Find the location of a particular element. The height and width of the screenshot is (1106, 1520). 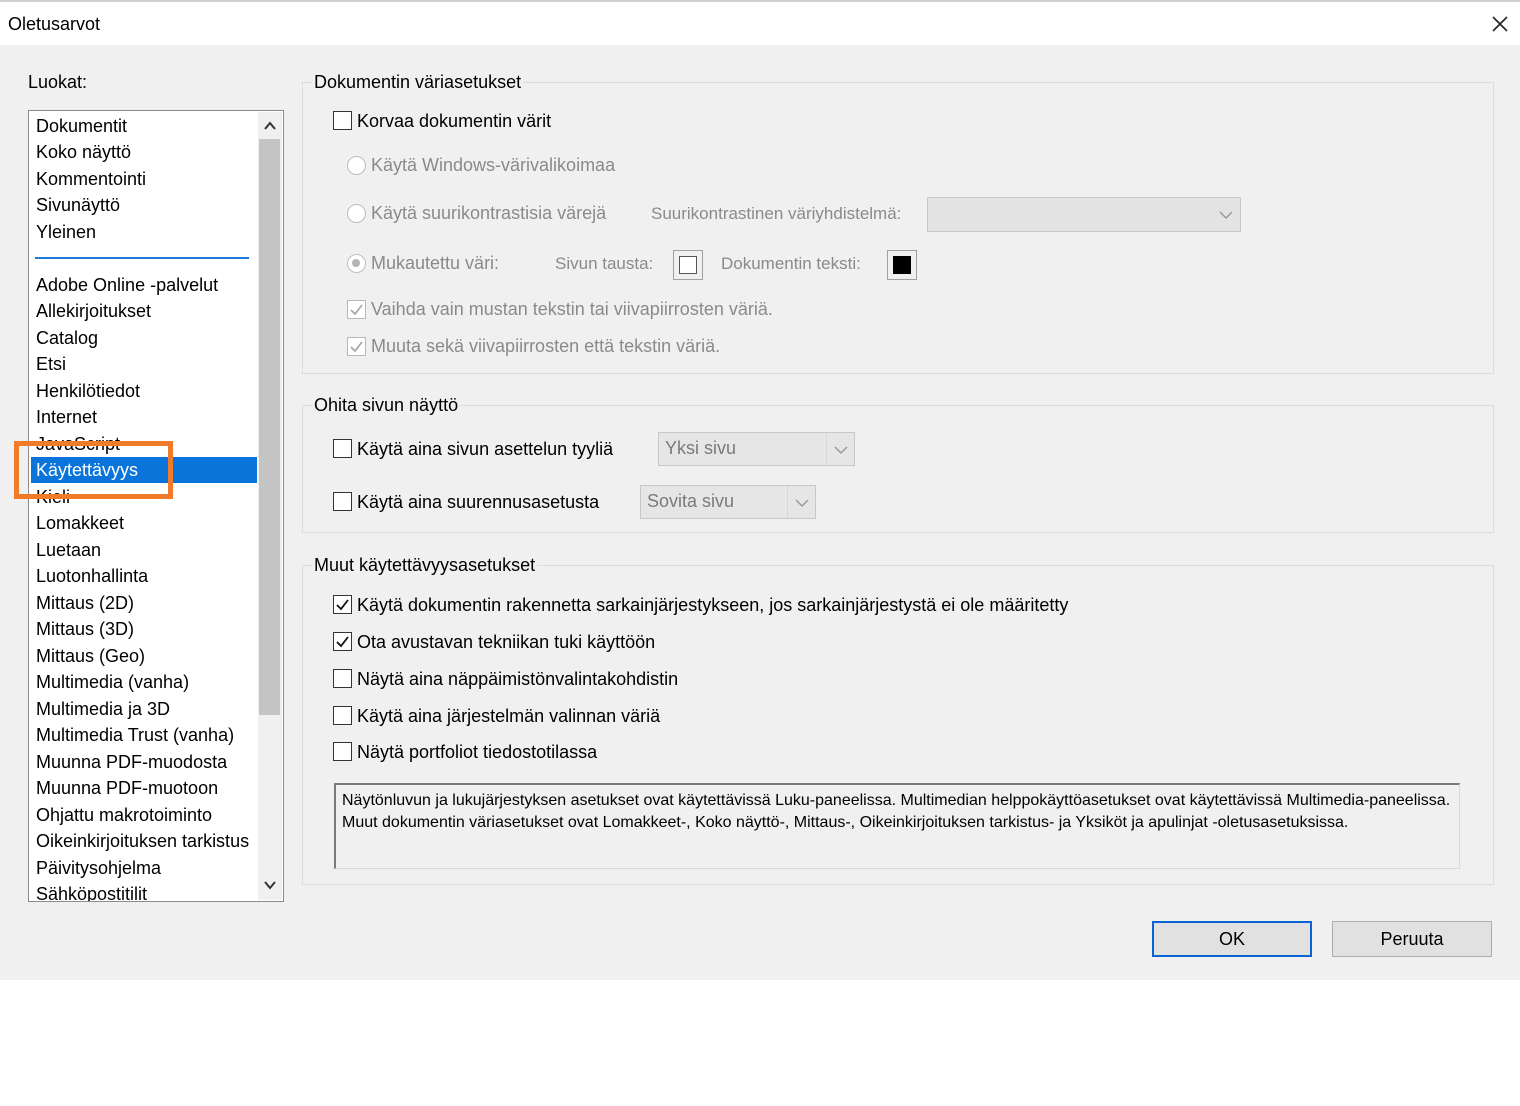

system-selection-color-label: Käytä aina järjestelmän valinnan väriä is located at coordinates (509, 716).